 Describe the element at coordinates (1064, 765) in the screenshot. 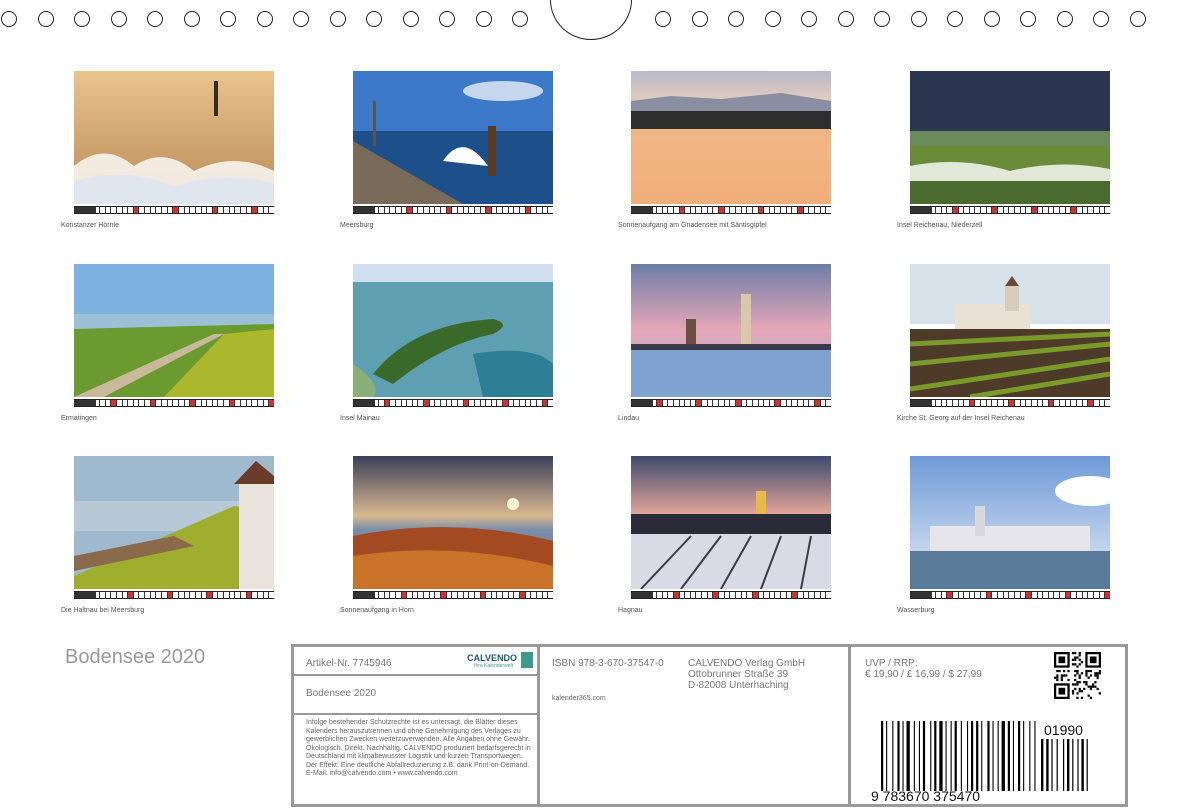

I see `barcode-addon` at that location.